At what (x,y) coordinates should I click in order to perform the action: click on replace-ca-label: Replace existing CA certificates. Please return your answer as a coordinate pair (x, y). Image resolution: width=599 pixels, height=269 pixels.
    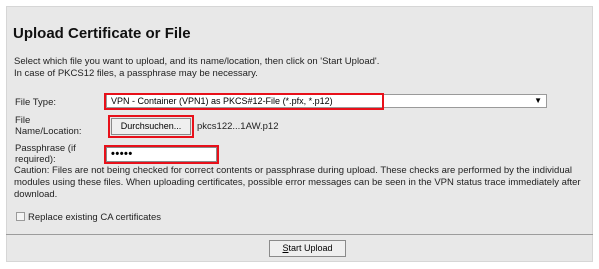
    Looking at the image, I should click on (95, 217).